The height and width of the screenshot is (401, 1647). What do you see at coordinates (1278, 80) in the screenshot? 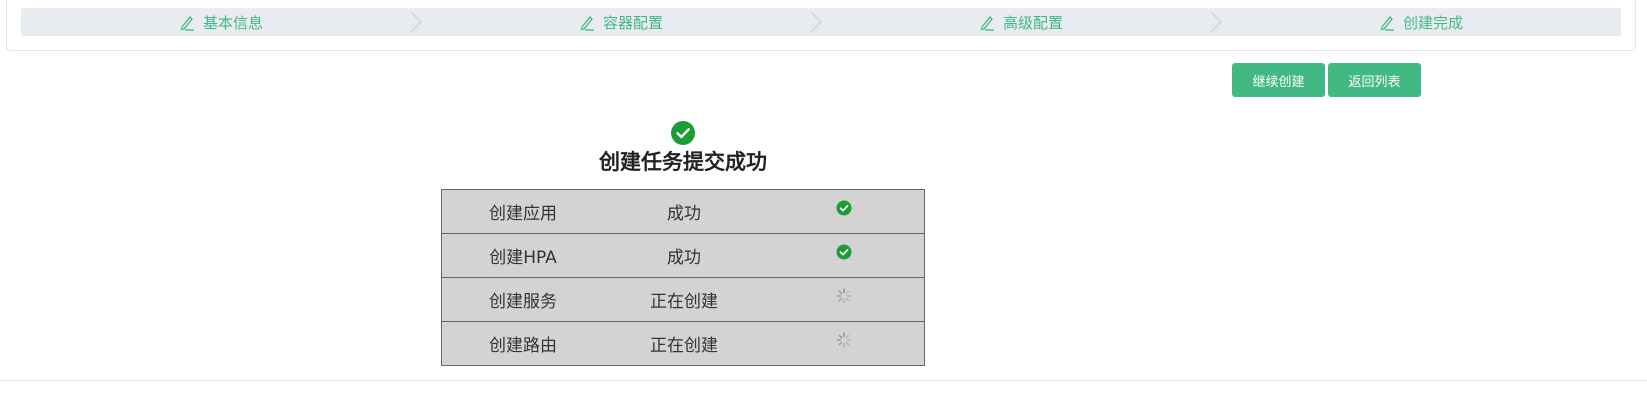
I see `continue-create-button: 继续创建` at bounding box center [1278, 80].